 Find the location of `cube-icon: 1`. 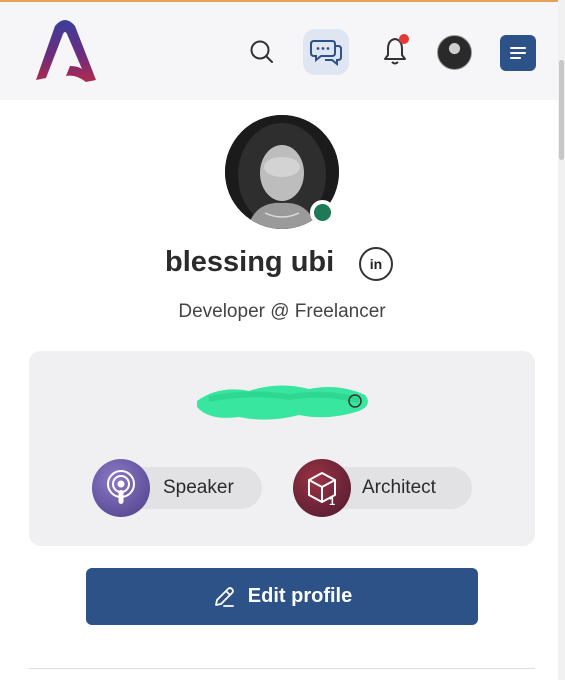

cube-icon: 1 is located at coordinates (322, 488).